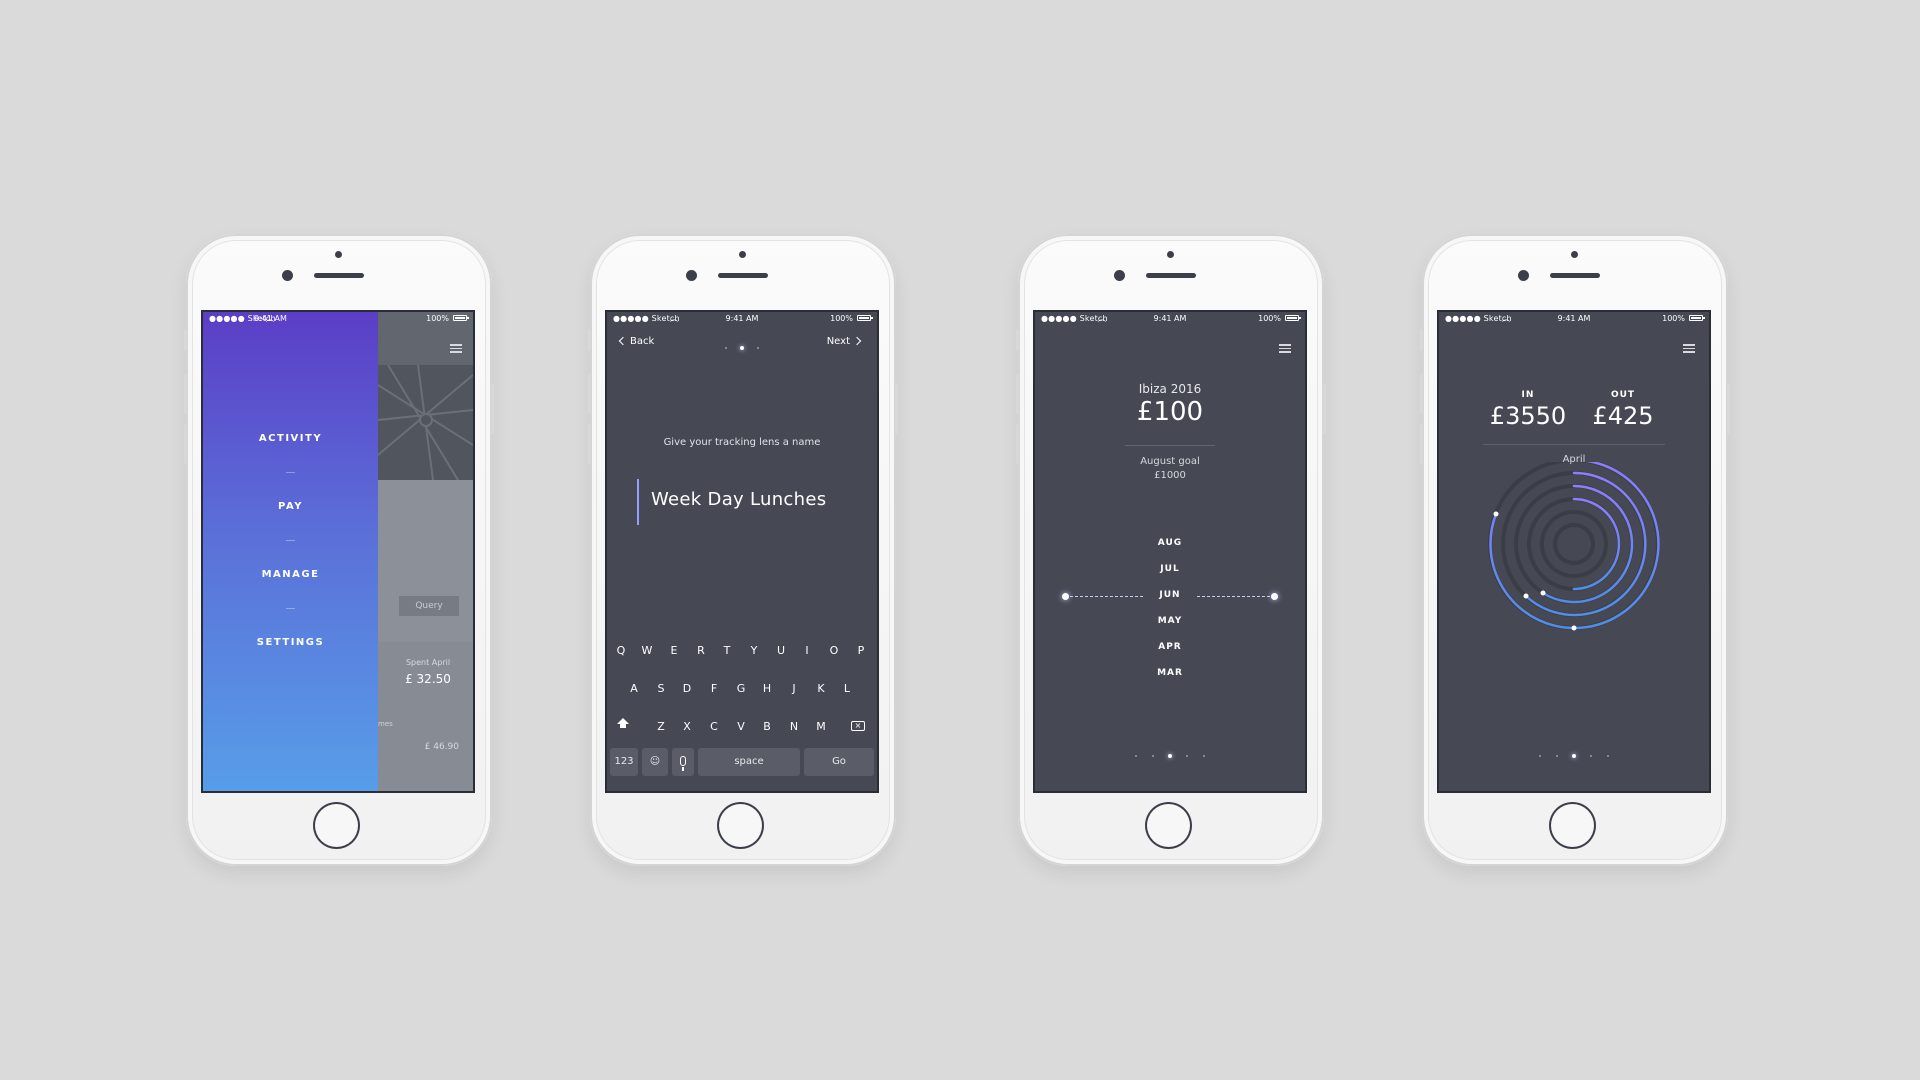 The width and height of the screenshot is (1920, 1080). What do you see at coordinates (647, 650) in the screenshot?
I see `key-w: W` at bounding box center [647, 650].